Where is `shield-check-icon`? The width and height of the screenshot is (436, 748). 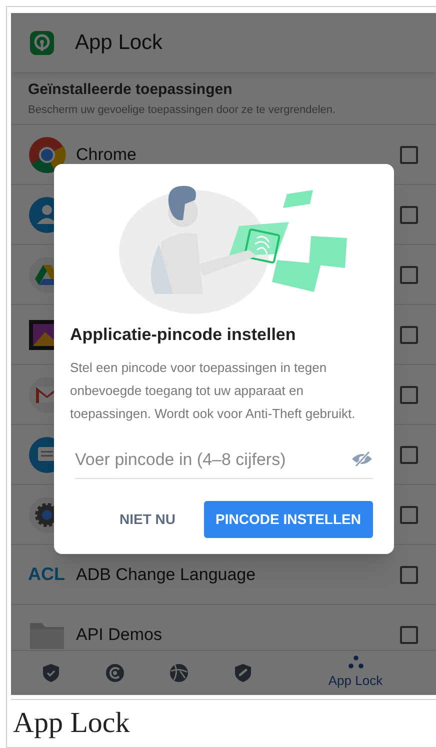 shield-check-icon is located at coordinates (51, 673).